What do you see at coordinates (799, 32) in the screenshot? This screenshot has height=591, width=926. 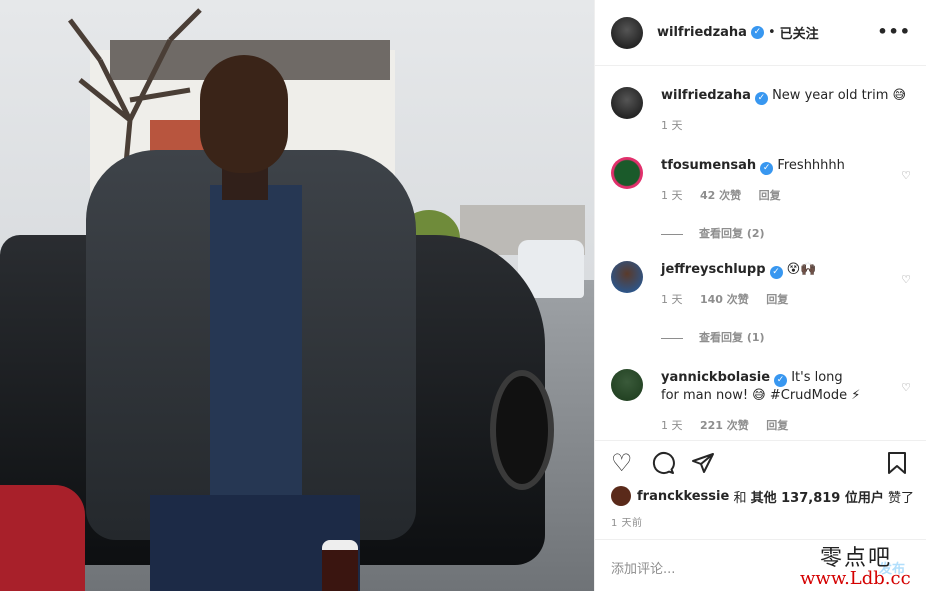 I see `follow-status-button: 已关注` at bounding box center [799, 32].